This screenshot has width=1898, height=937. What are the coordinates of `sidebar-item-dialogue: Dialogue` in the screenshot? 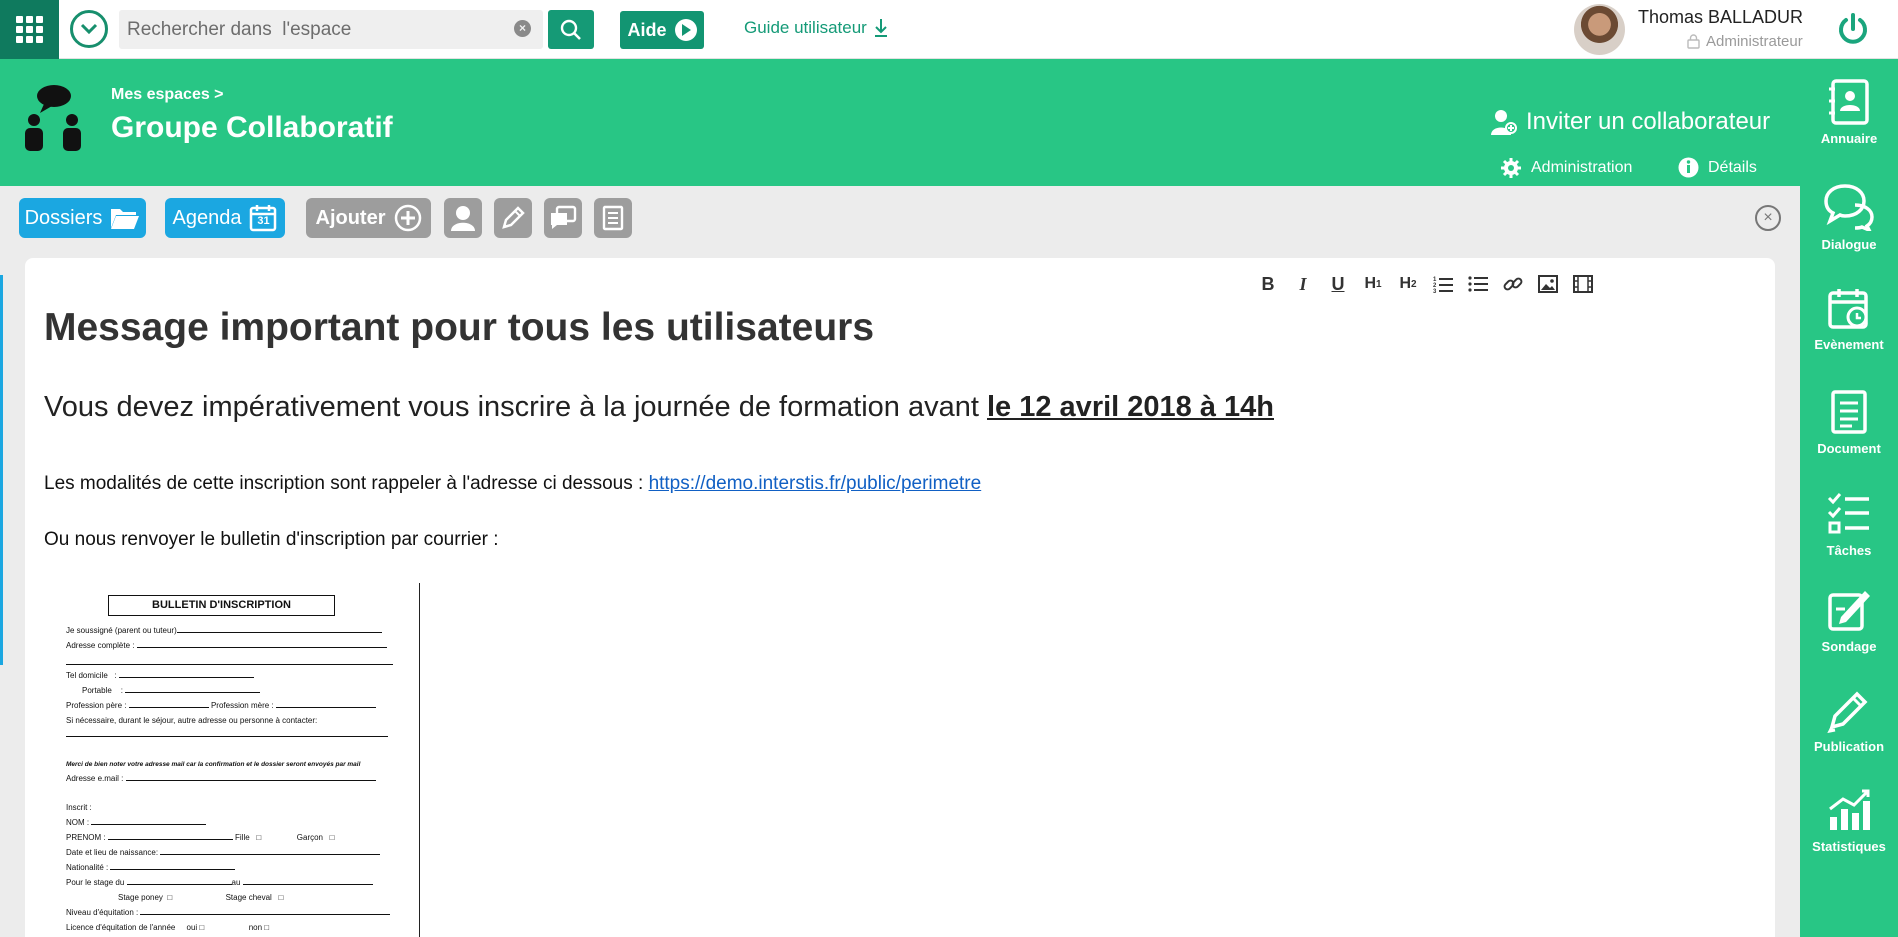 It's located at (1849, 217).